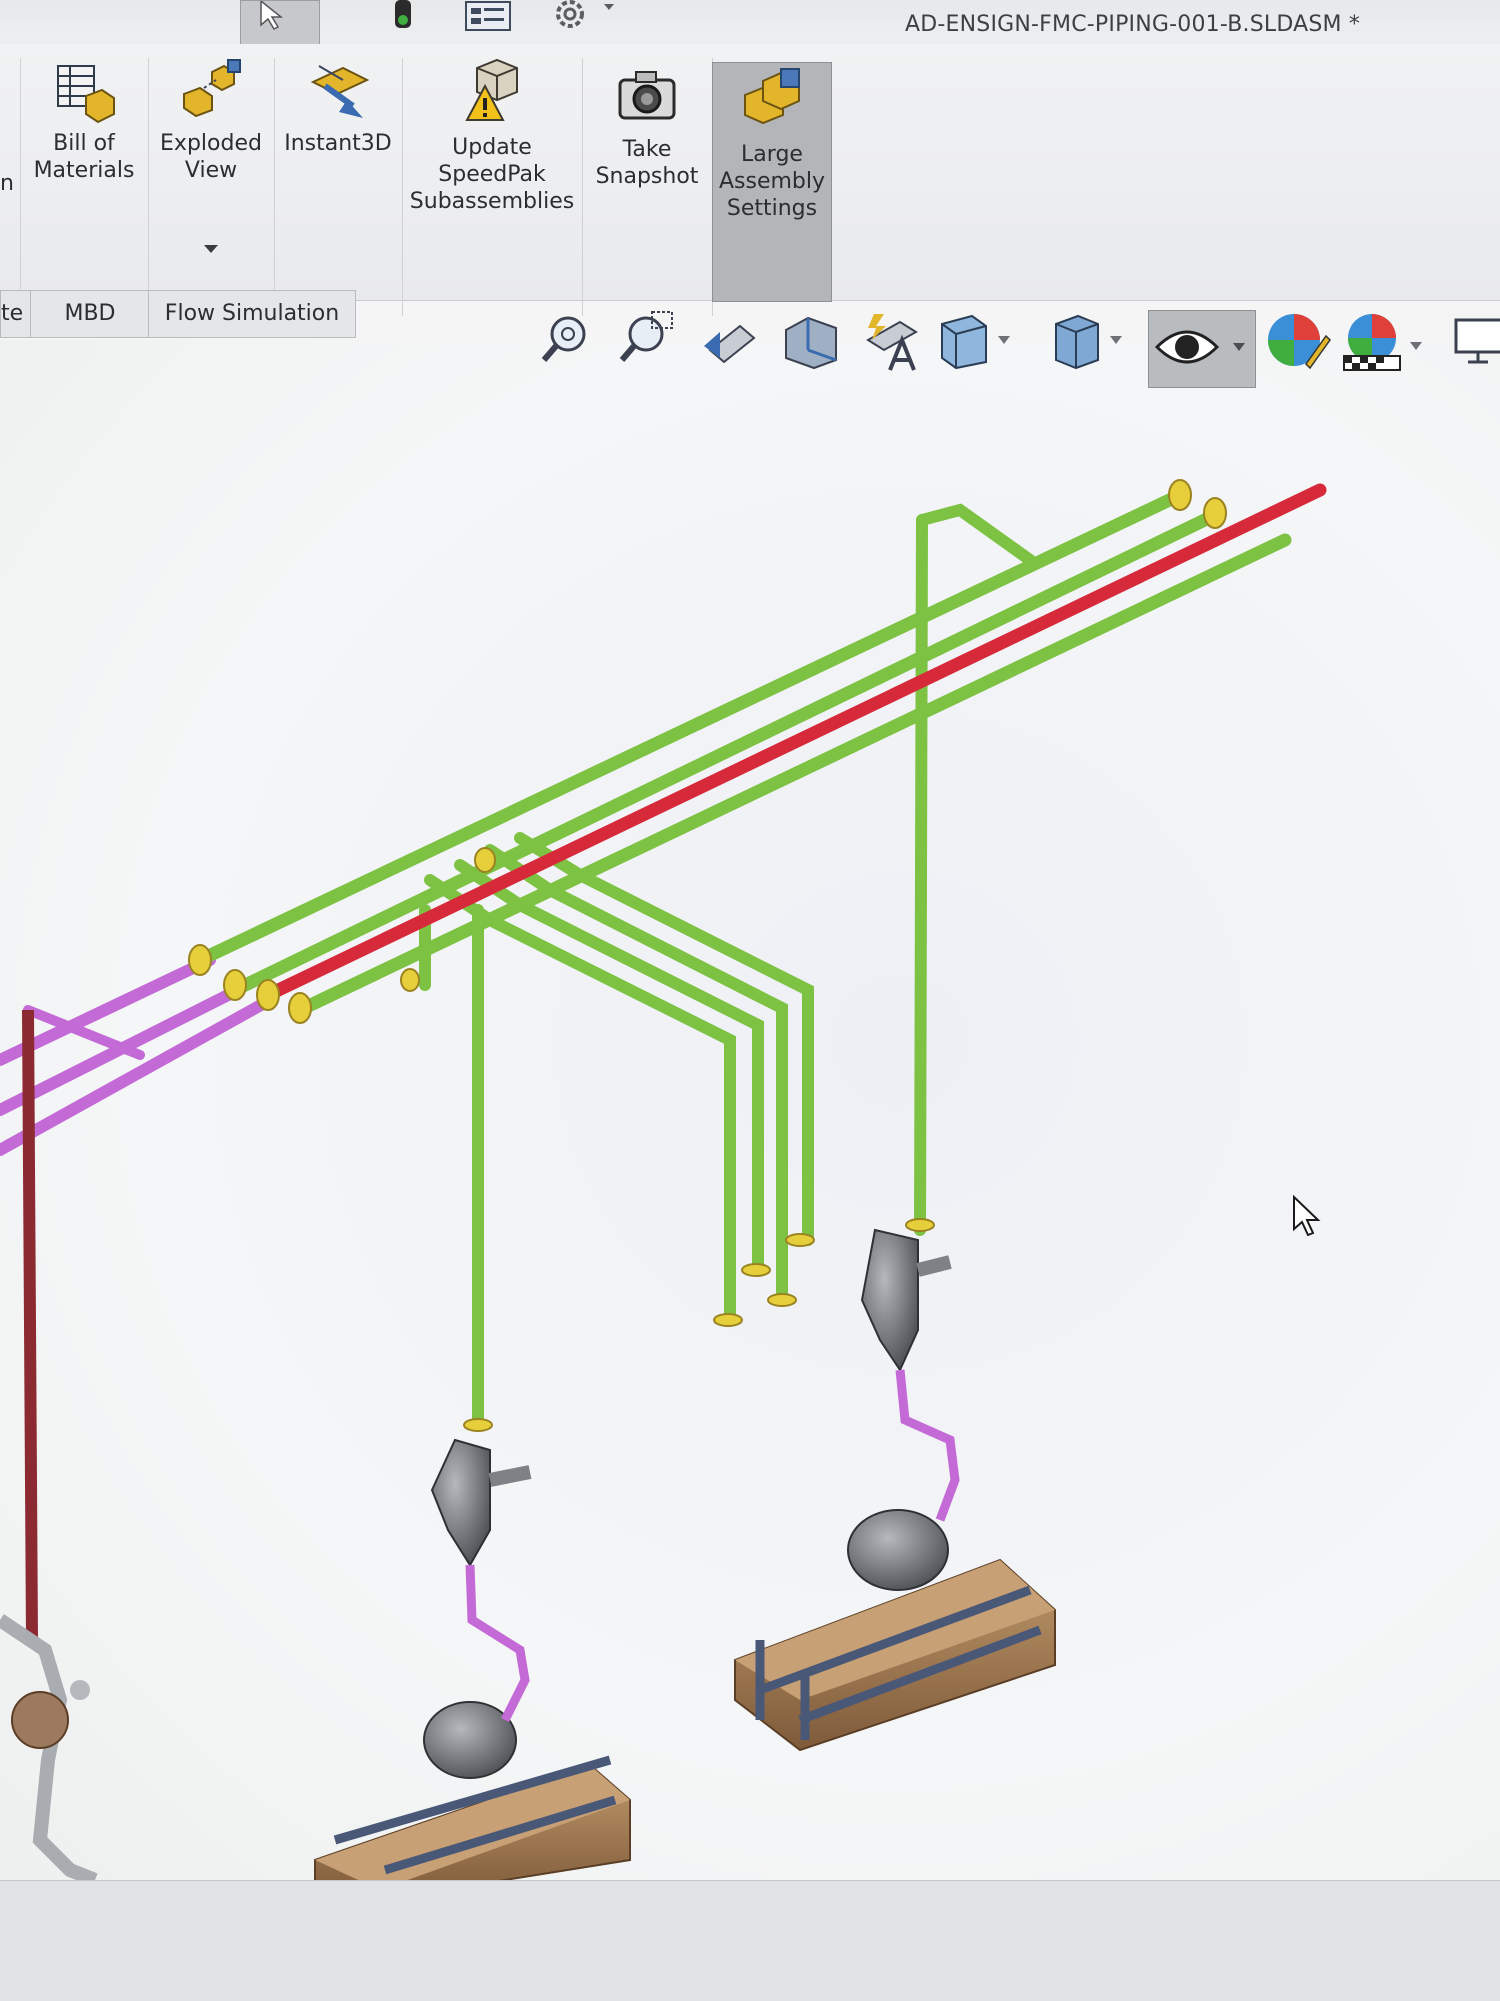 Image resolution: width=1500 pixels, height=2001 pixels. I want to click on ribbon-label-take-snapshot: Take Snapshot, so click(647, 163).